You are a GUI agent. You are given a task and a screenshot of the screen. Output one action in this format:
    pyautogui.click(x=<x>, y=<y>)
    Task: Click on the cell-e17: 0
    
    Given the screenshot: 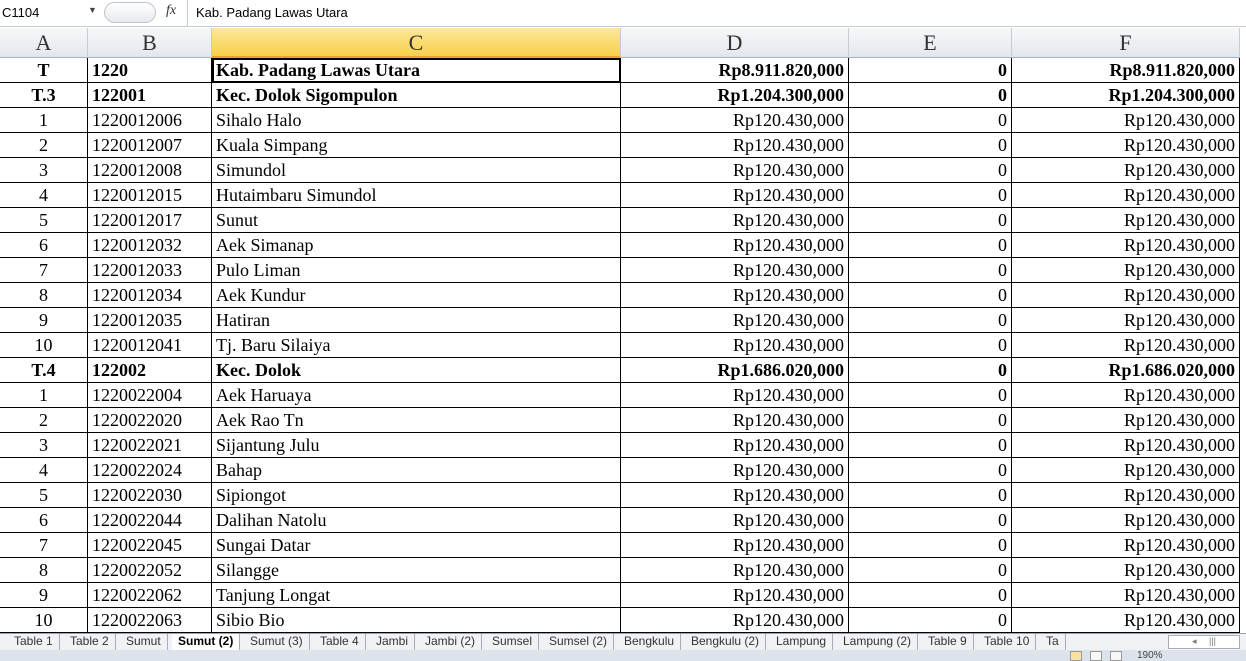 What is the action you would take?
    pyautogui.click(x=930, y=470)
    